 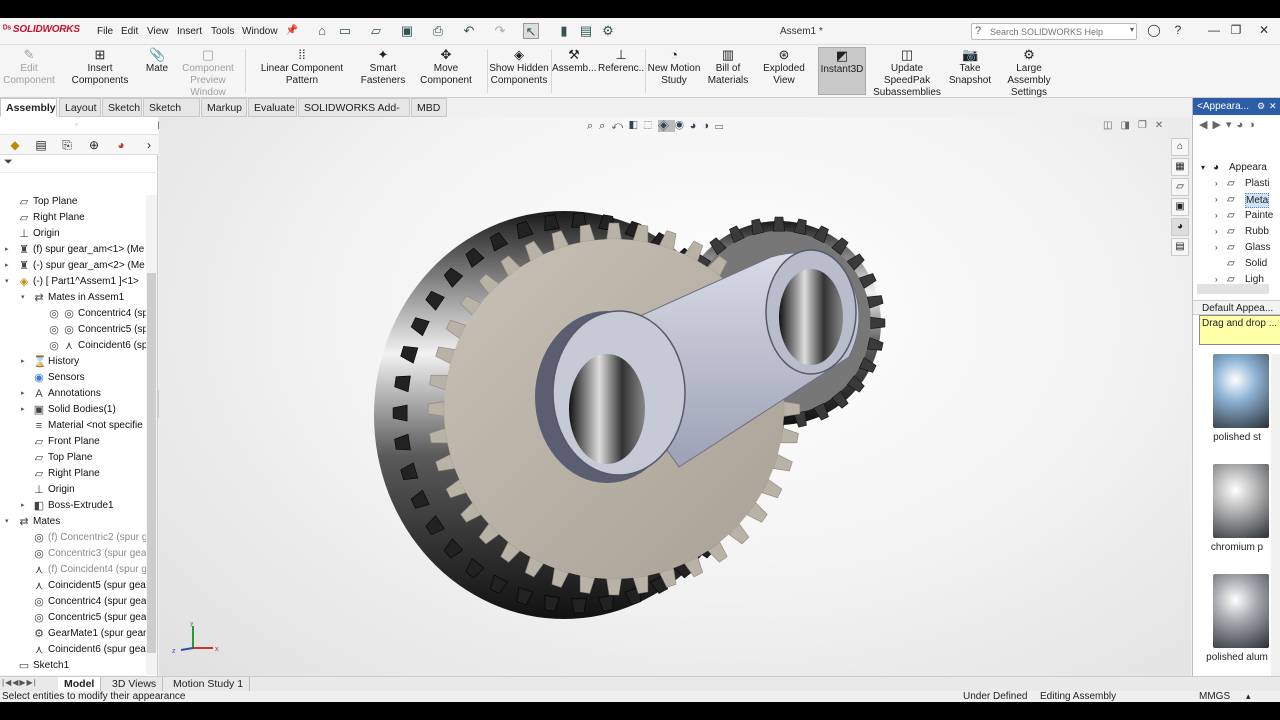 I want to click on minimize-icon: —, so click(x=1214, y=30).